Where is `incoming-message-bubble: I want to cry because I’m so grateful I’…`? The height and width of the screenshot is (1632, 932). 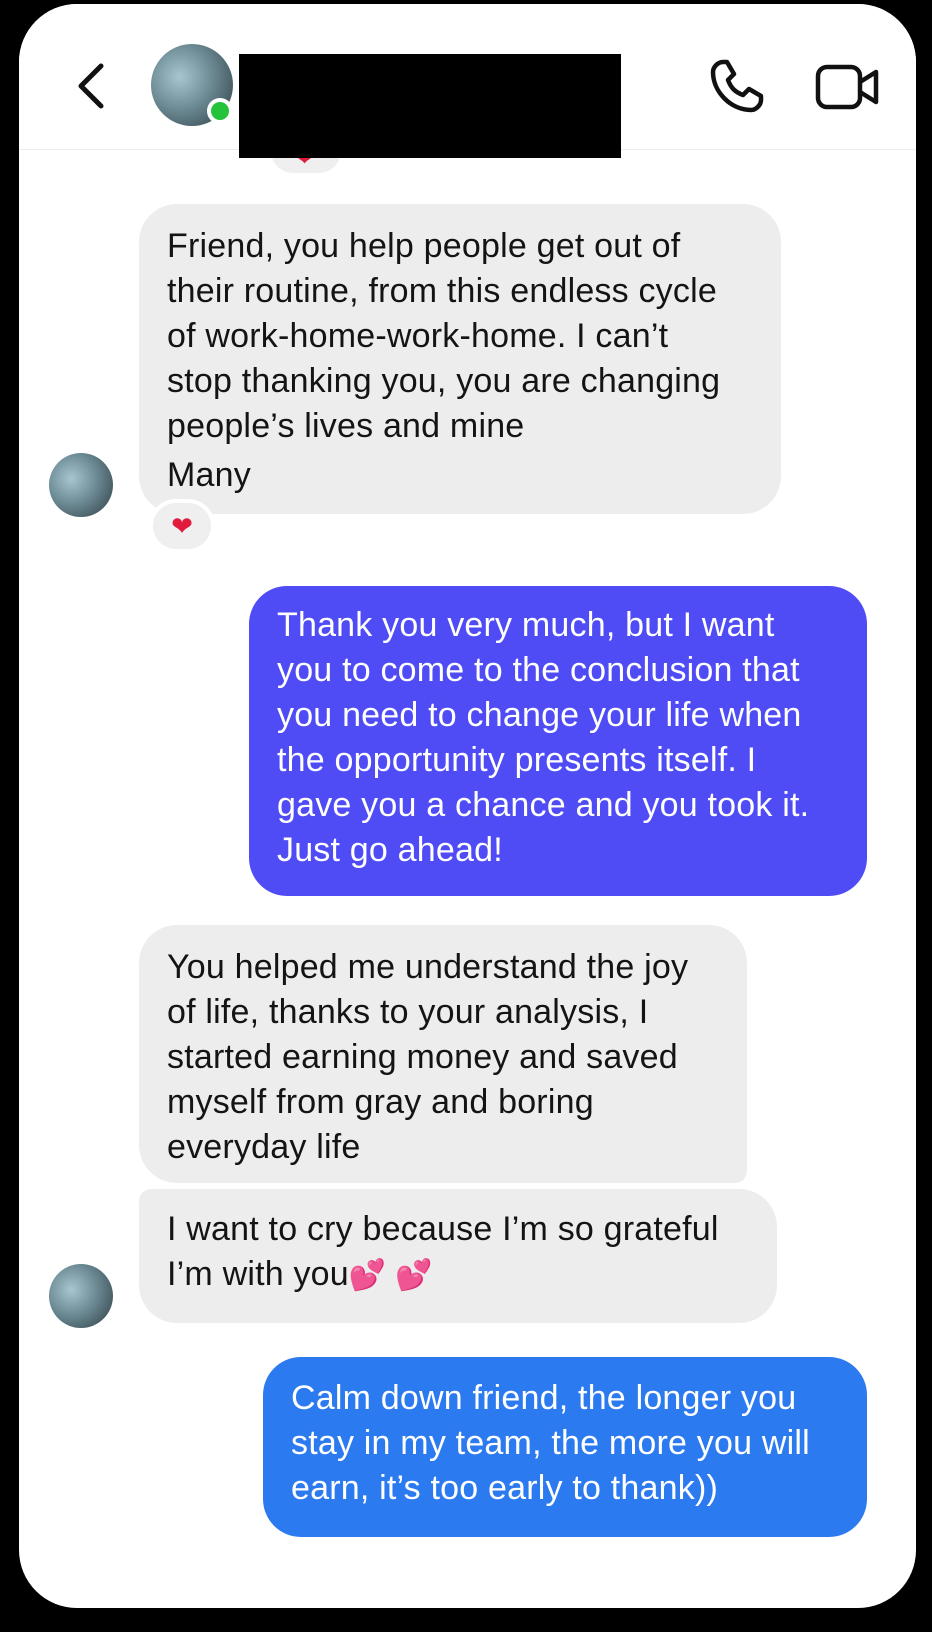
incoming-message-bubble: I want to cry because I’m so grateful I’… is located at coordinates (458, 1256).